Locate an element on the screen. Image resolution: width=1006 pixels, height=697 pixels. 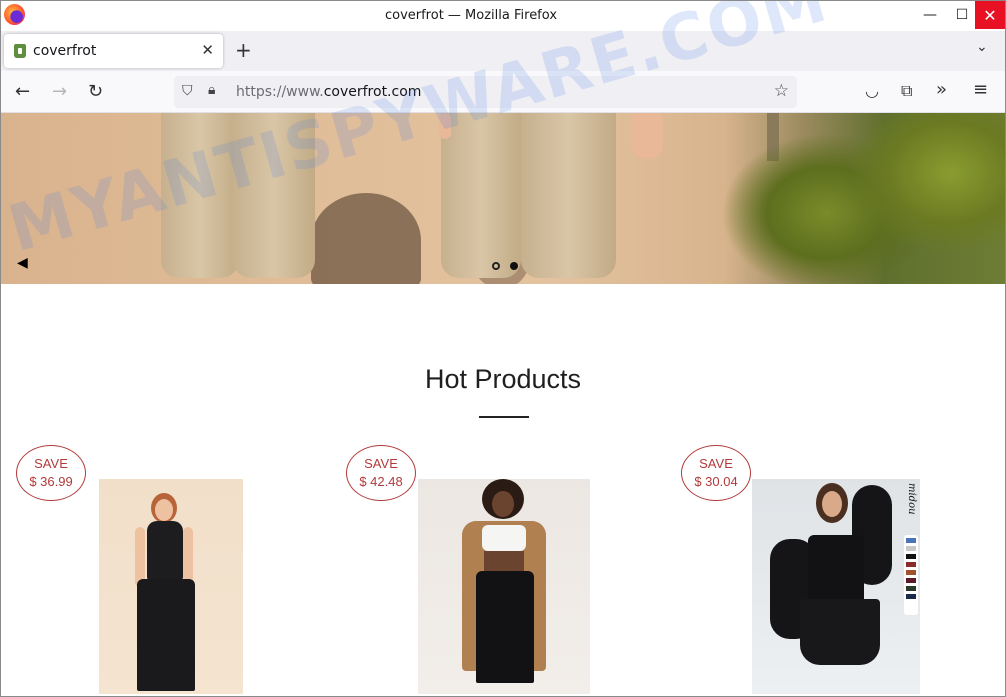
new-tab-button: + is located at coordinates (243, 50).